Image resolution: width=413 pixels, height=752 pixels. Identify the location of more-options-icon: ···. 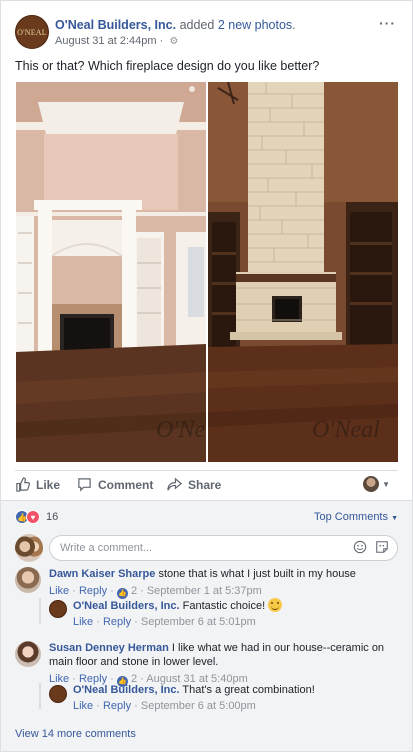
(387, 23).